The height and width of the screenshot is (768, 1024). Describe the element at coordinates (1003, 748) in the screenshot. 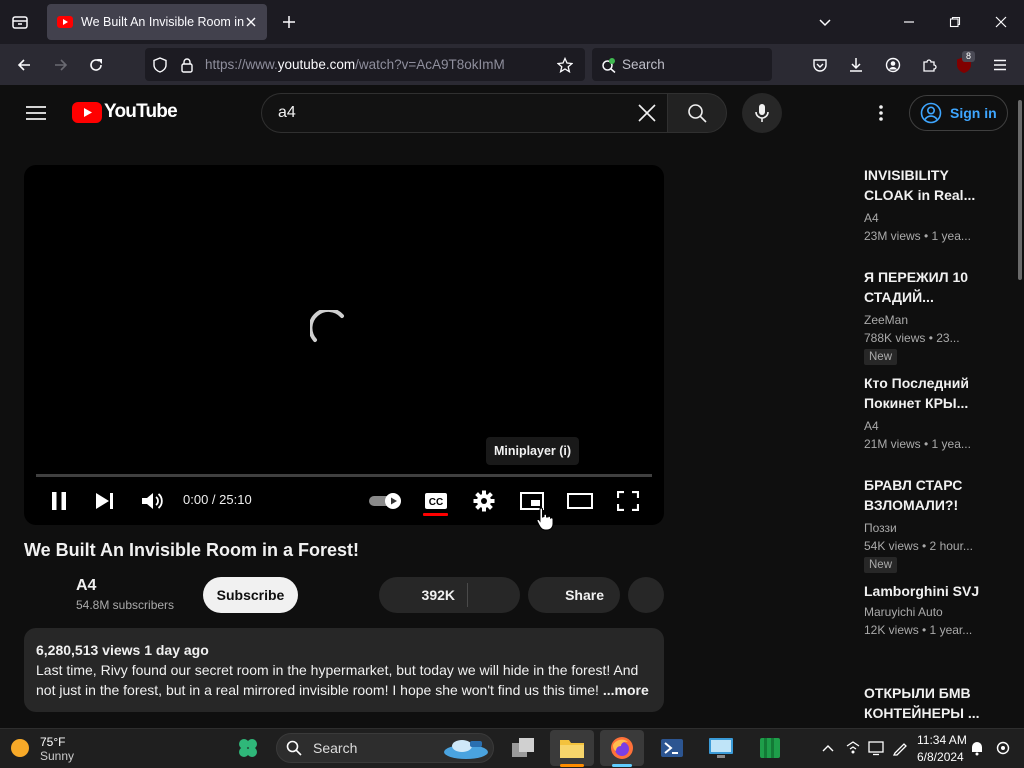

I see `settings-wheel-icon` at that location.